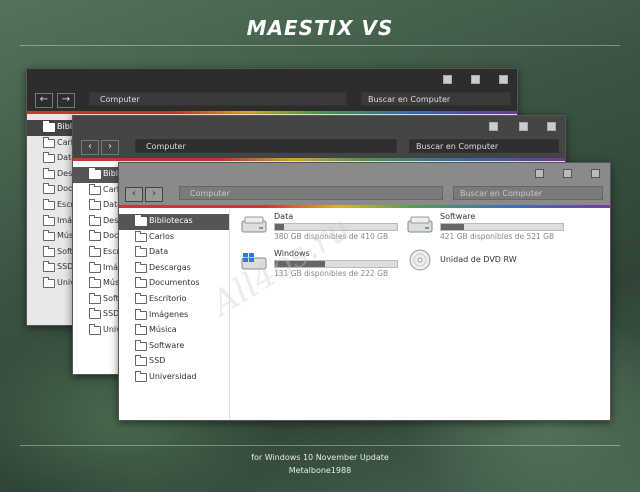  What do you see at coordinates (174, 269) in the screenshot?
I see `nav-item-descargas: Descargas` at bounding box center [174, 269].